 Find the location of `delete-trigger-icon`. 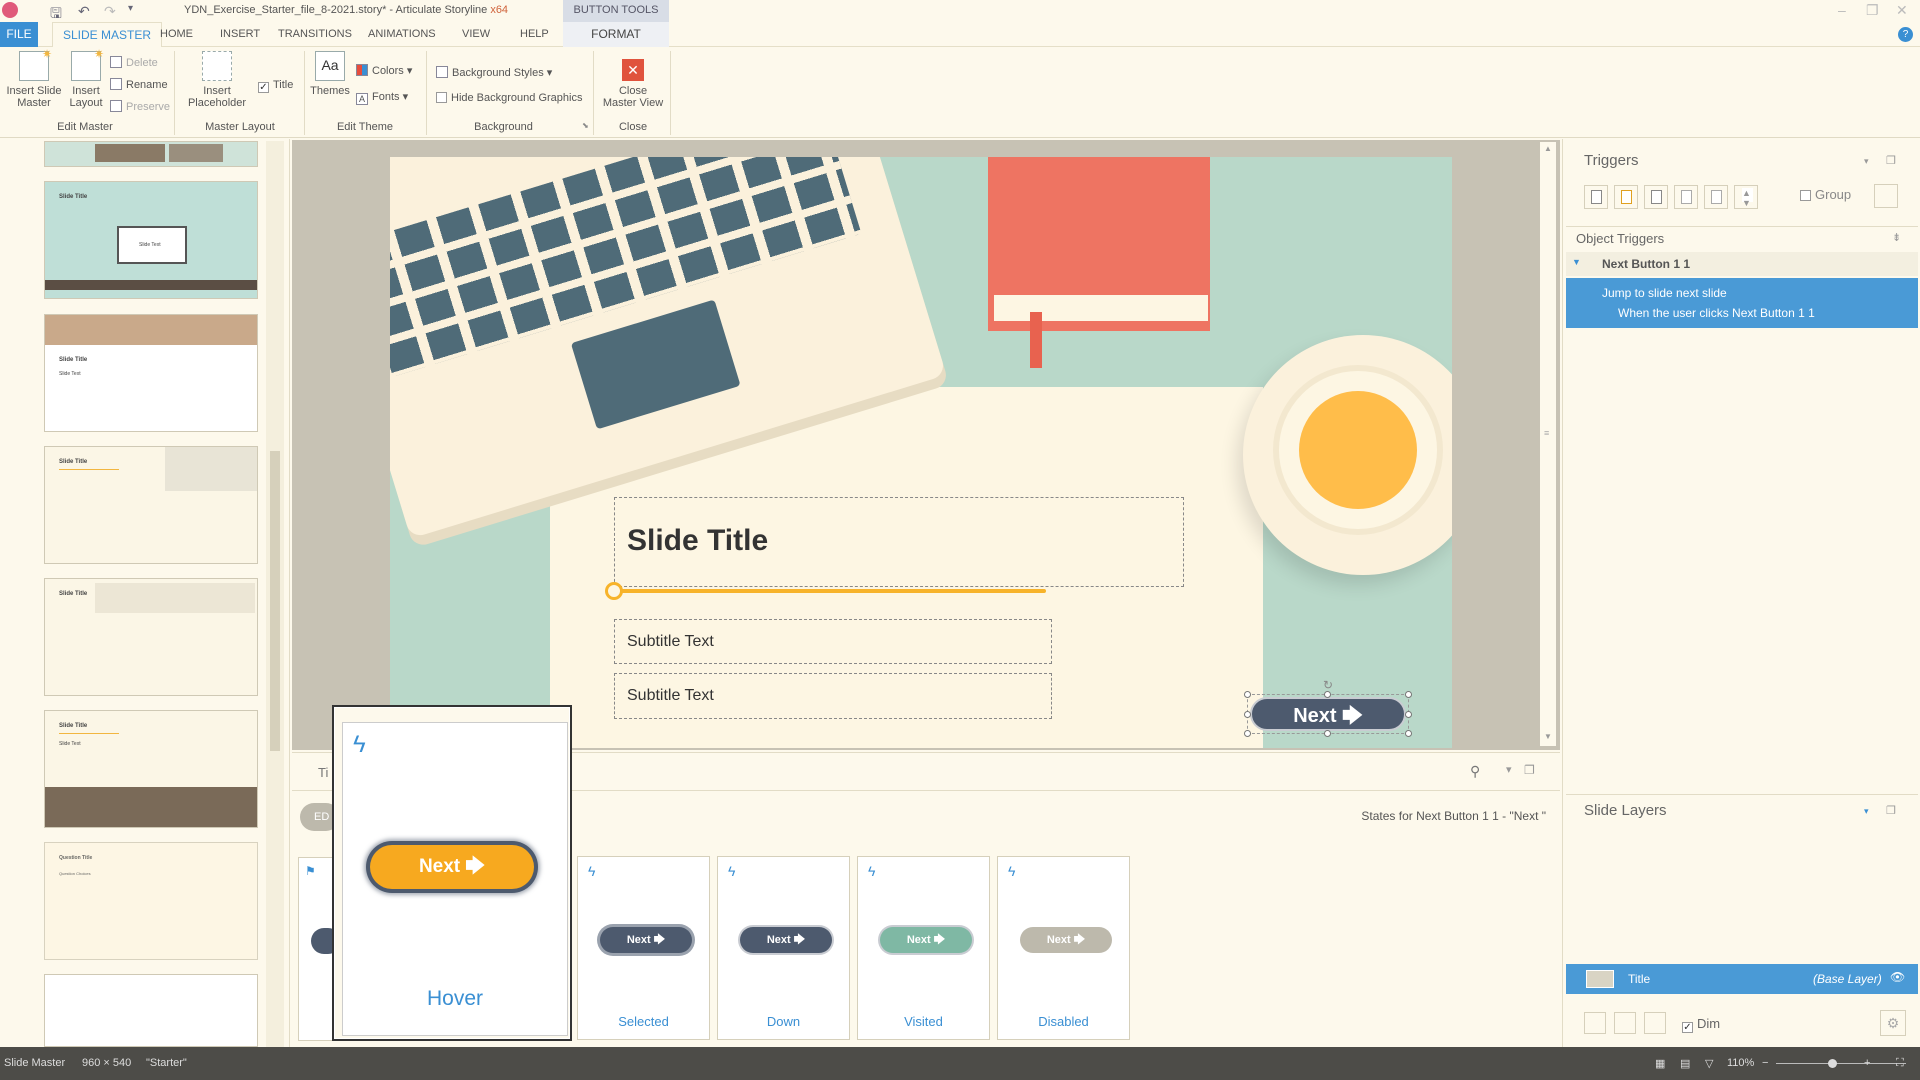

delete-trigger-icon is located at coordinates (1716, 197).